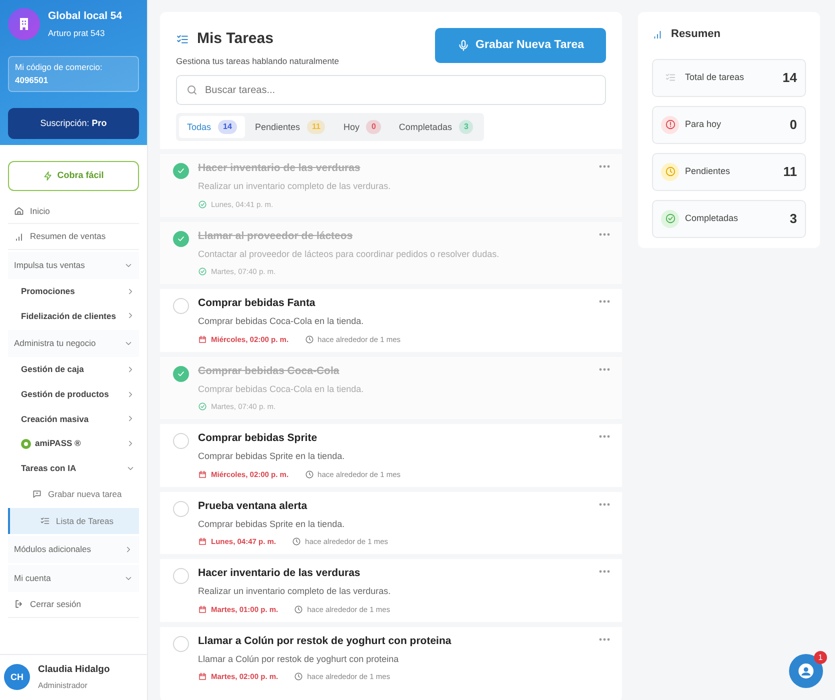 The image size is (835, 700). Describe the element at coordinates (73, 494) in the screenshot. I see `nav-subitem: Grabar nueva tarea` at that location.